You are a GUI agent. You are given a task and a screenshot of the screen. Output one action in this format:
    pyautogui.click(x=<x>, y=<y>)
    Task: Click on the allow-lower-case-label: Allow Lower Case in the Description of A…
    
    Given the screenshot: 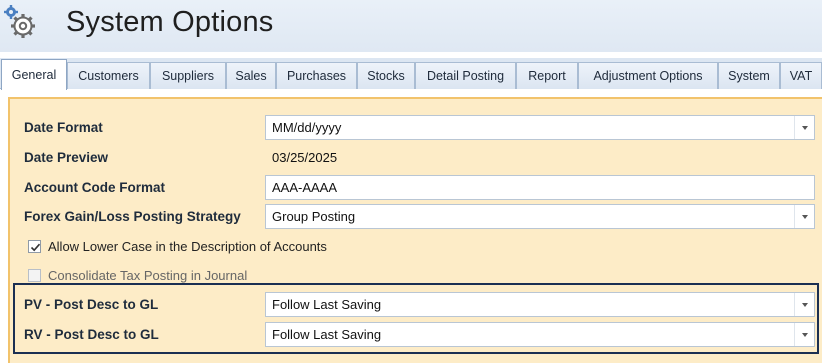 What is the action you would take?
    pyautogui.click(x=187, y=246)
    